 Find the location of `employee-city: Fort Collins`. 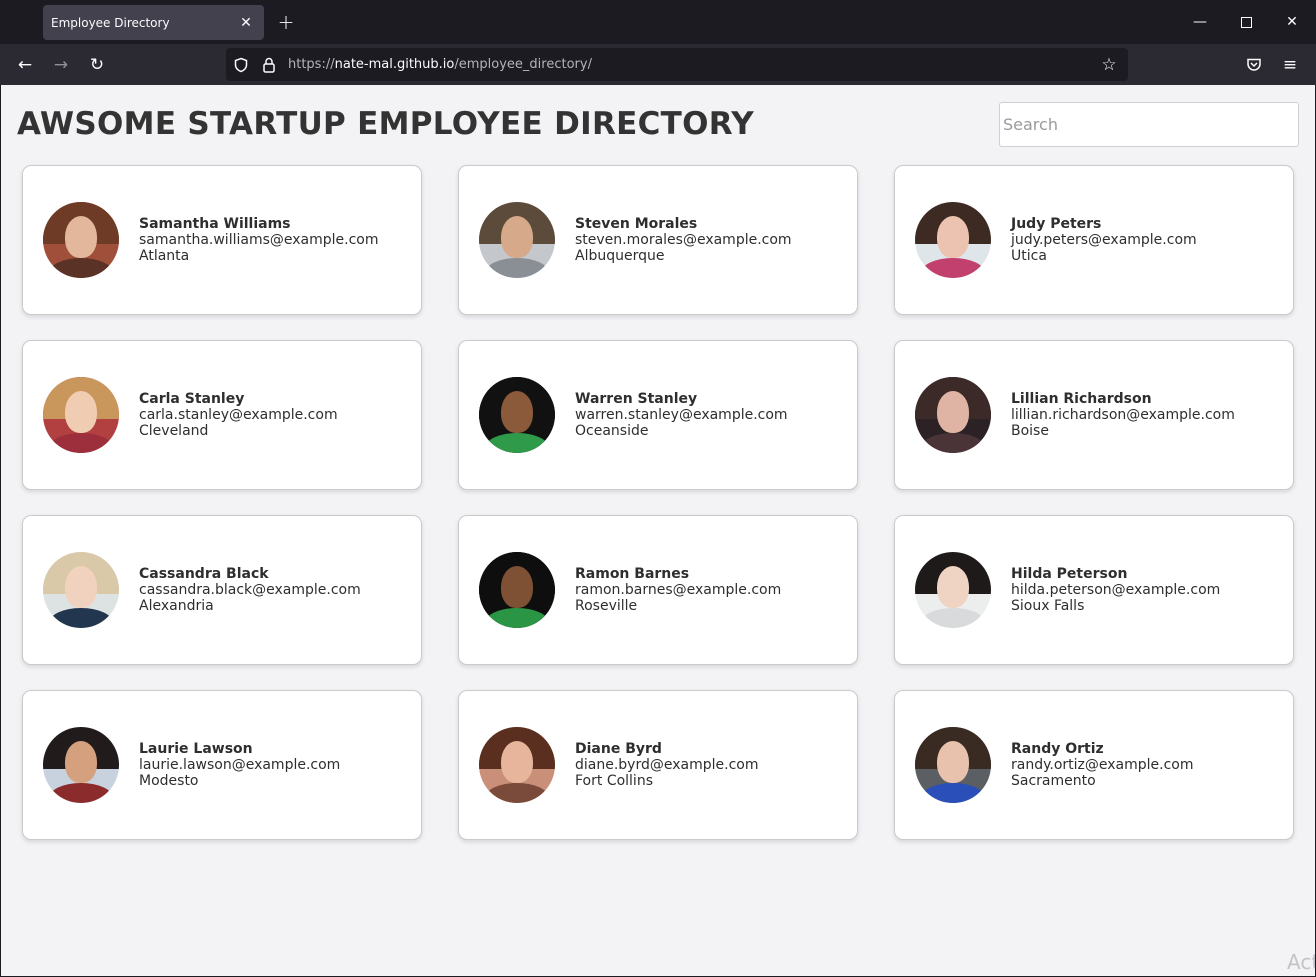

employee-city: Fort Collins is located at coordinates (614, 781).